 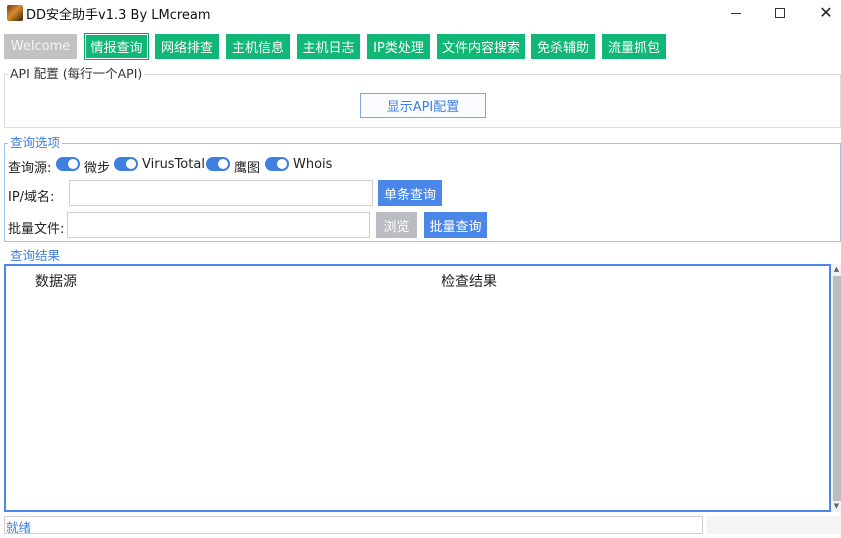 I want to click on ip-domain-label: IP/域名:, so click(x=31, y=197).